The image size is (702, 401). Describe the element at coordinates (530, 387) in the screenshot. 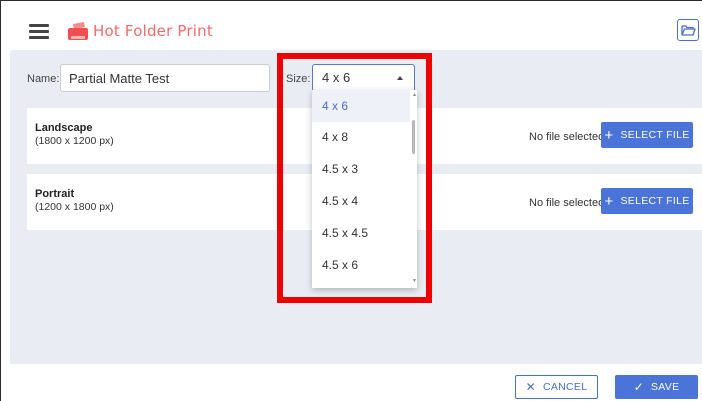

I see `close-icon: ✕` at that location.